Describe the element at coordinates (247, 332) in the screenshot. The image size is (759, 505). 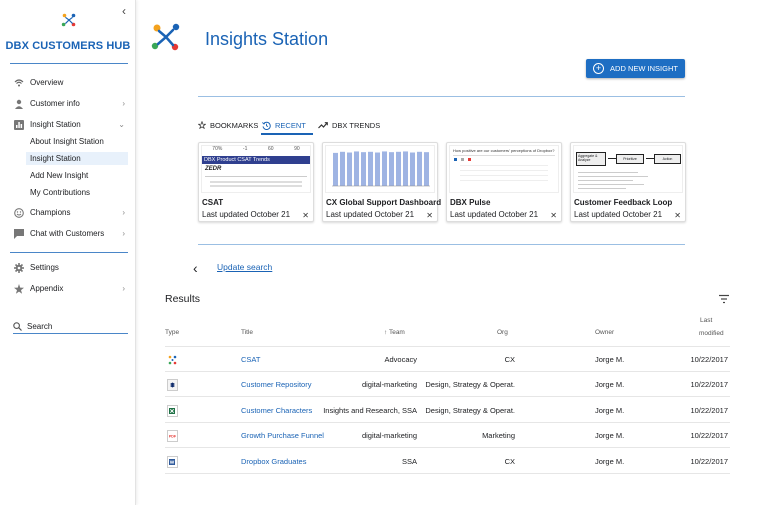
I see `column-header-title: Title` at that location.